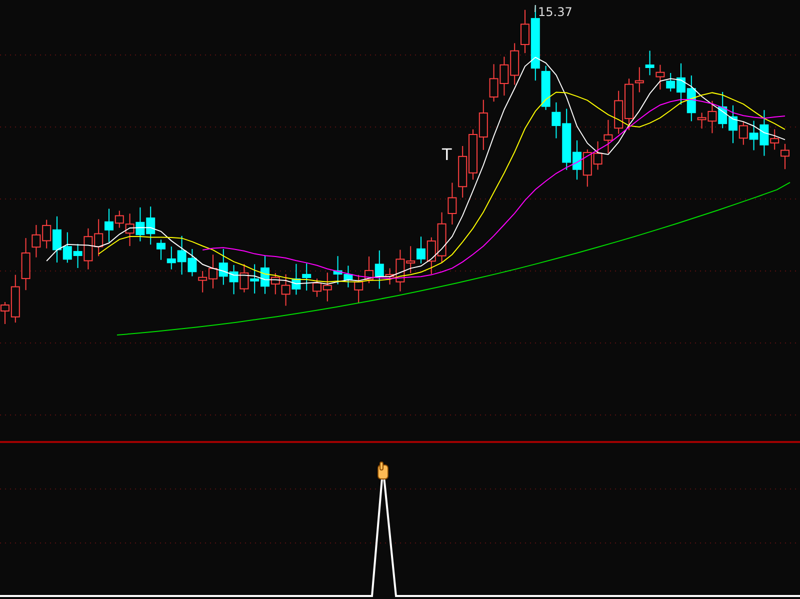  I want to click on pointing-hand-icon, so click(383, 471).